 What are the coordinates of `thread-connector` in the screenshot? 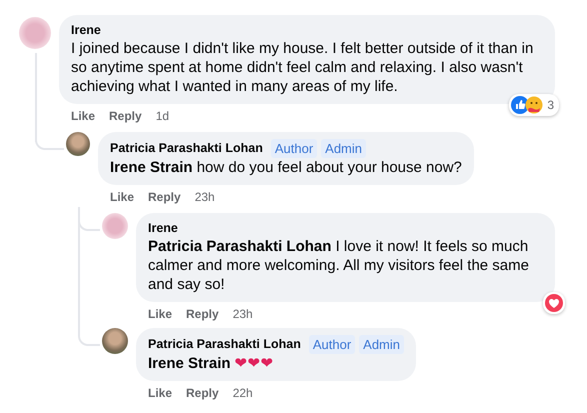 It's located at (89, 219).